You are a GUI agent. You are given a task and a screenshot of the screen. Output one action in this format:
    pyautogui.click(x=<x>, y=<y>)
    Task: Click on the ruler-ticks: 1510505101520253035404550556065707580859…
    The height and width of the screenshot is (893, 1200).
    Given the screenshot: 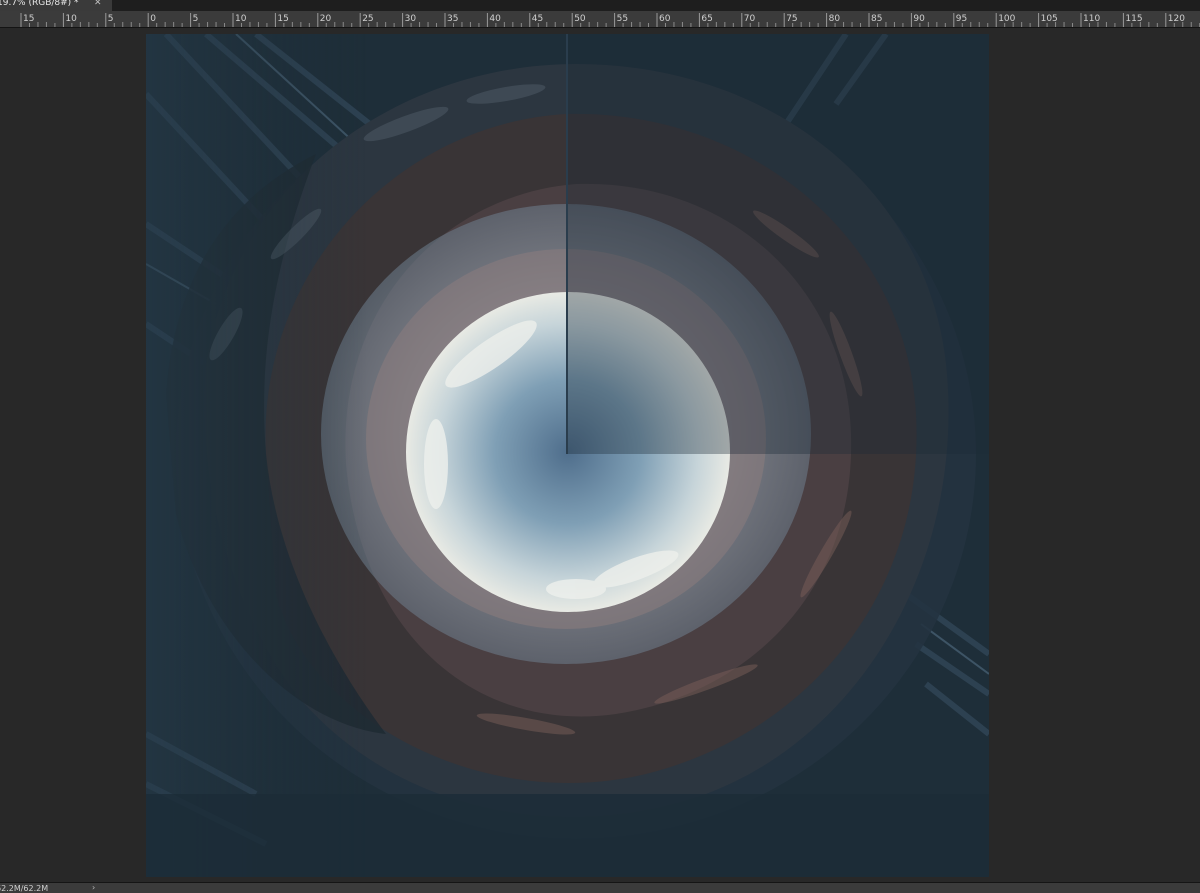 What is the action you would take?
    pyautogui.click(x=600, y=19)
    